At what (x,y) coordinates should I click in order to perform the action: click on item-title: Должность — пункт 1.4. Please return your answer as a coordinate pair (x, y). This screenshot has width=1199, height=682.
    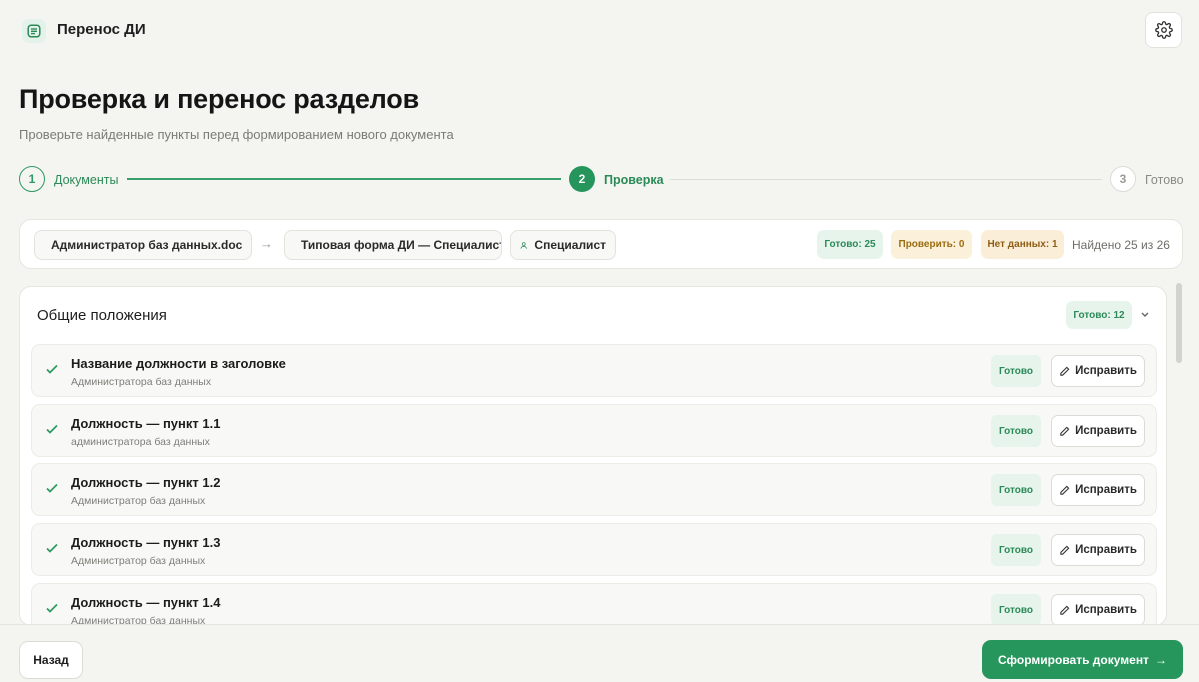
    Looking at the image, I should click on (146, 602).